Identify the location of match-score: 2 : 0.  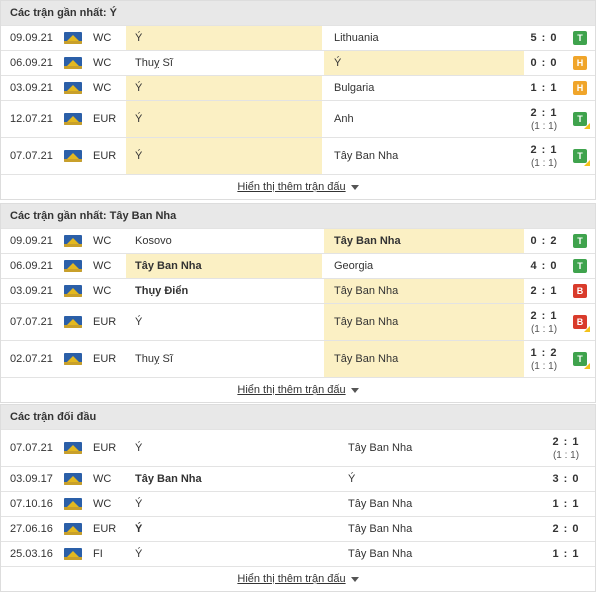
(566, 529).